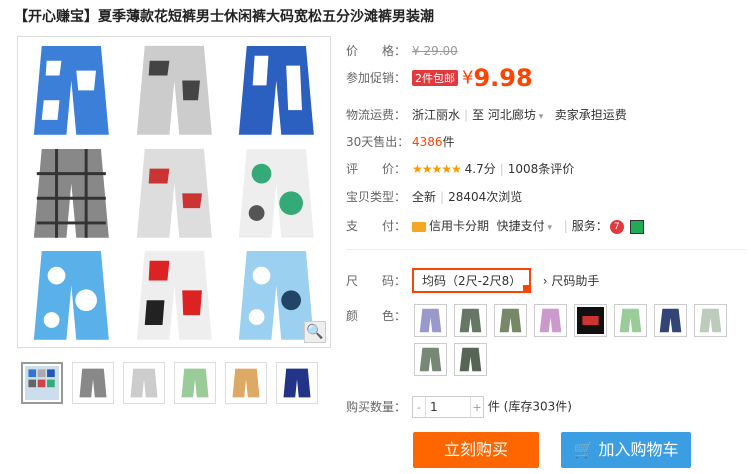 The image size is (751, 474). Describe the element at coordinates (315, 332) in the screenshot. I see `magnifier-icon: 🔍` at that location.